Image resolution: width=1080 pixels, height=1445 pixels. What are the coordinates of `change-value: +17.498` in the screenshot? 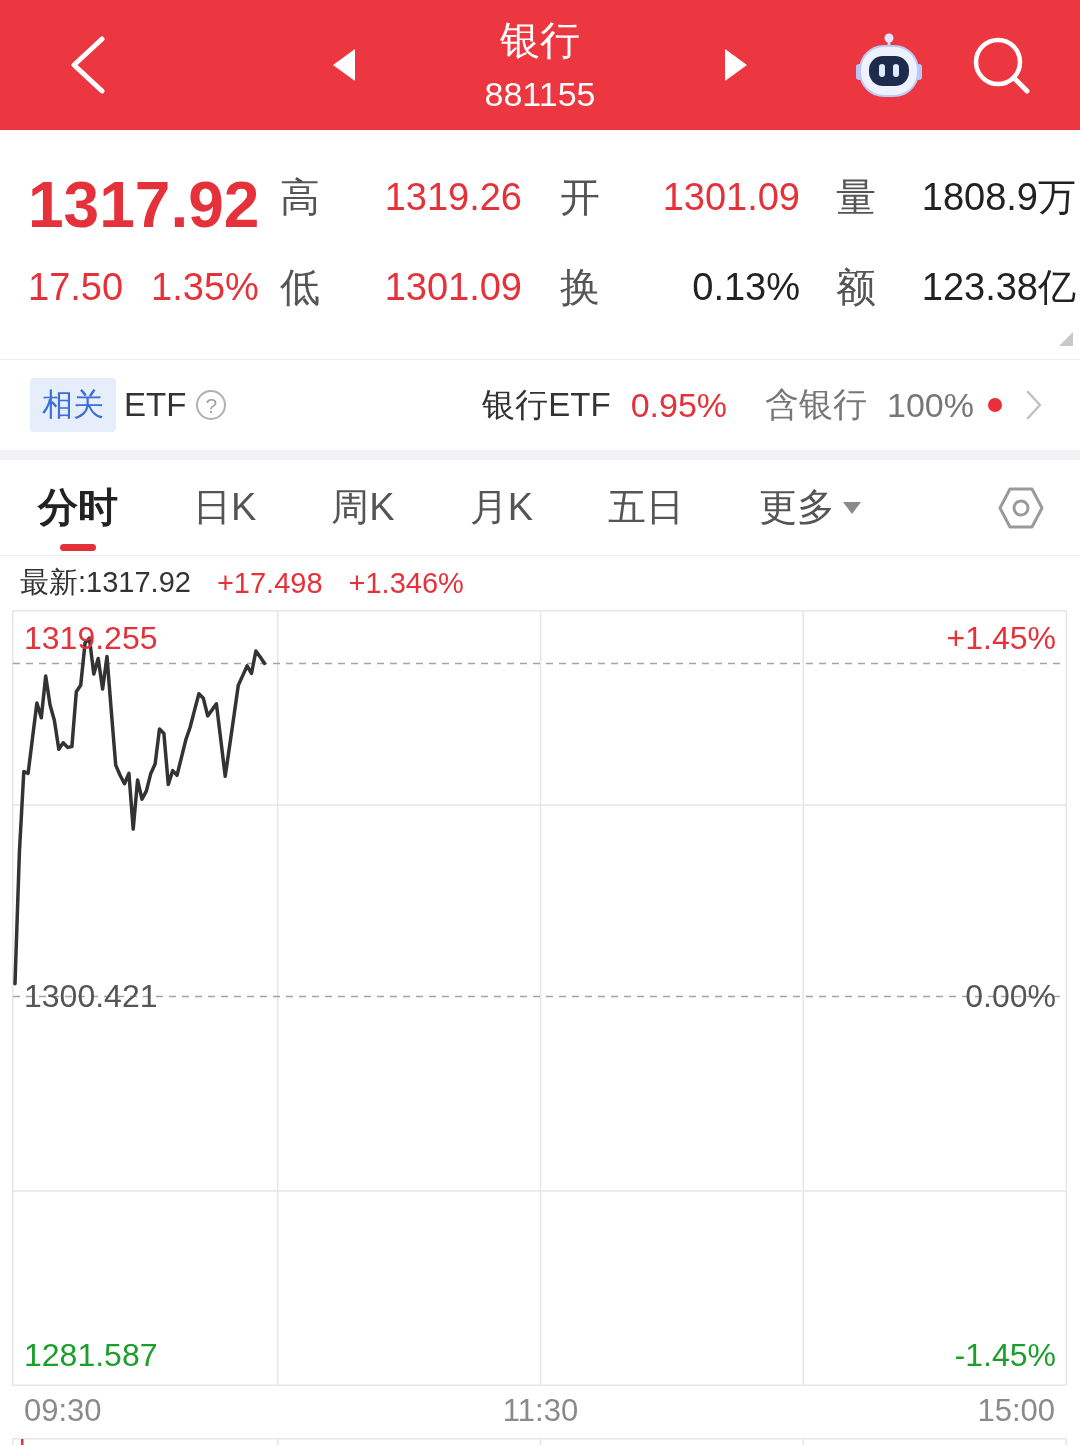 It's located at (269, 583).